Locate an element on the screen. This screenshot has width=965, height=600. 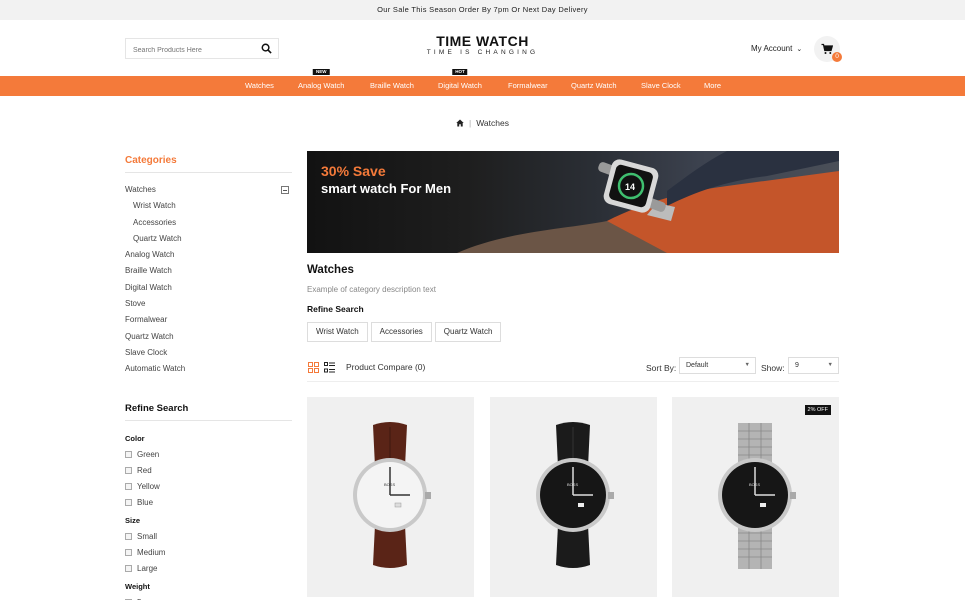
show-label: Show: is located at coordinates (773, 368).